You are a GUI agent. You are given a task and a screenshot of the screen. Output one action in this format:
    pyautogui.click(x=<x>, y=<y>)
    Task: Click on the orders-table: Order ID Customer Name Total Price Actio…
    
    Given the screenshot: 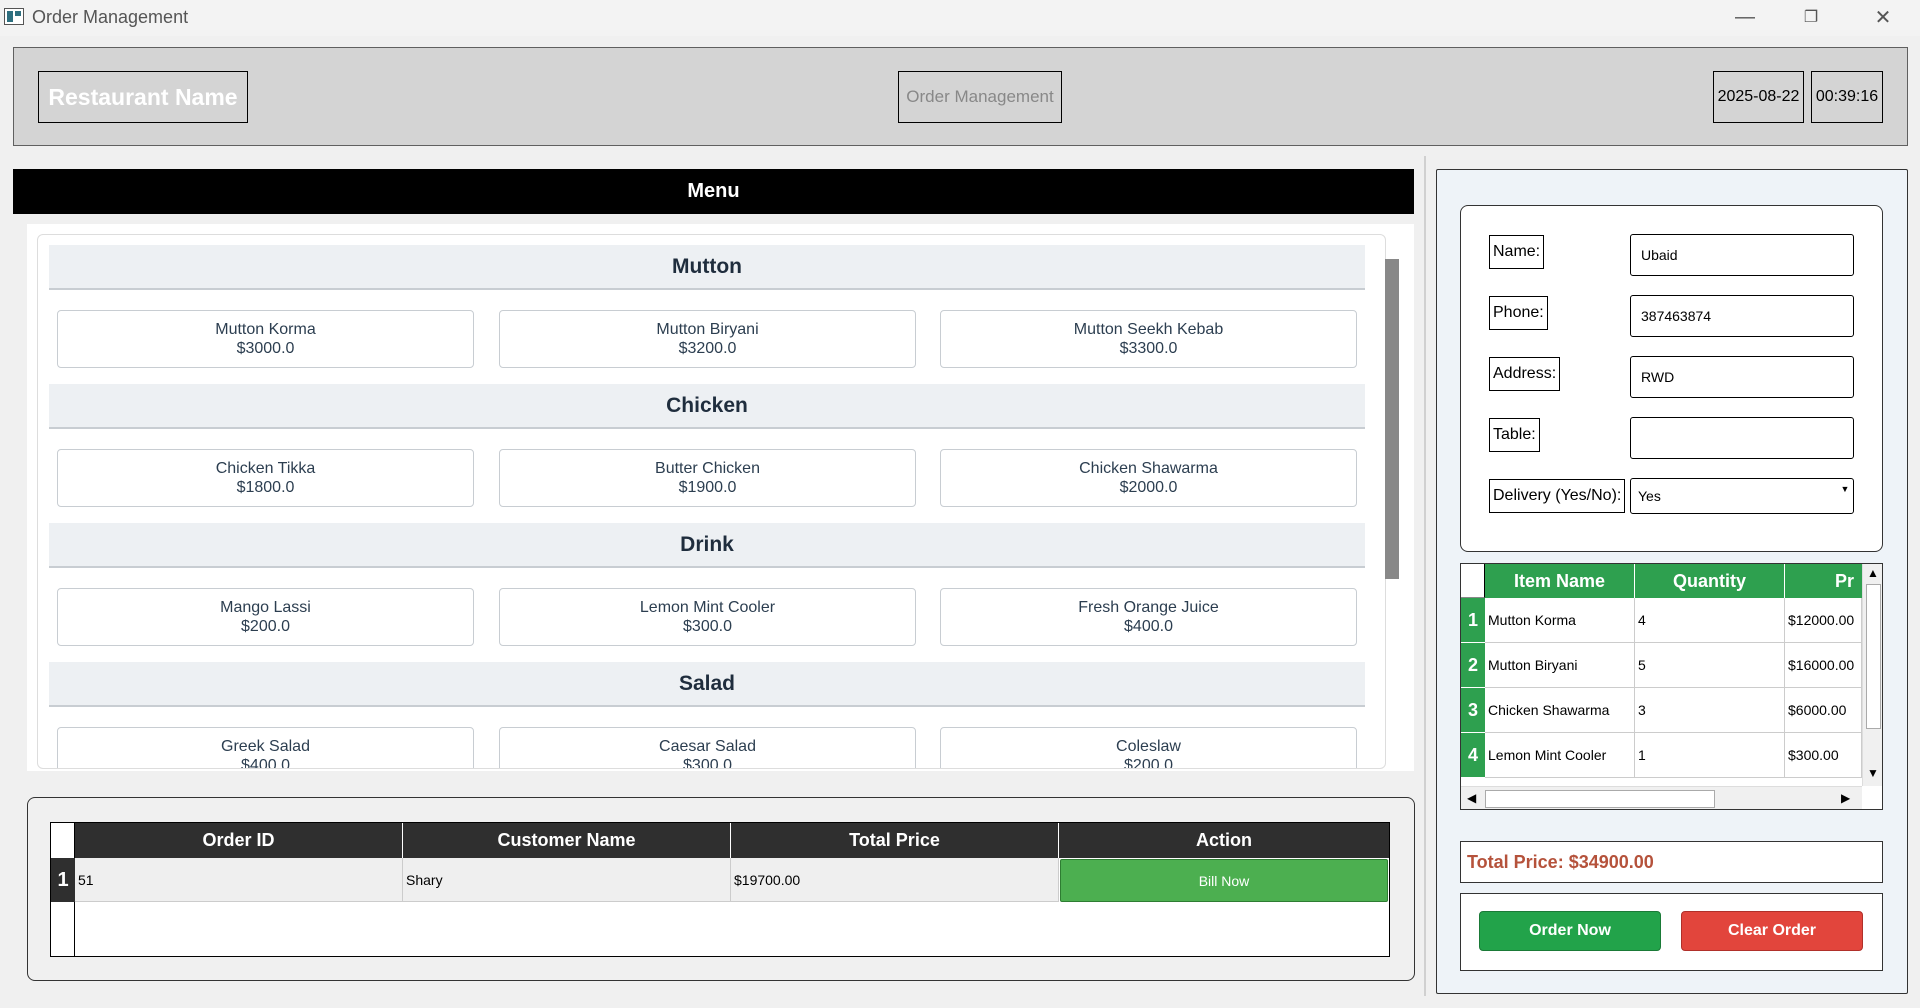 What is the action you would take?
    pyautogui.click(x=720, y=889)
    